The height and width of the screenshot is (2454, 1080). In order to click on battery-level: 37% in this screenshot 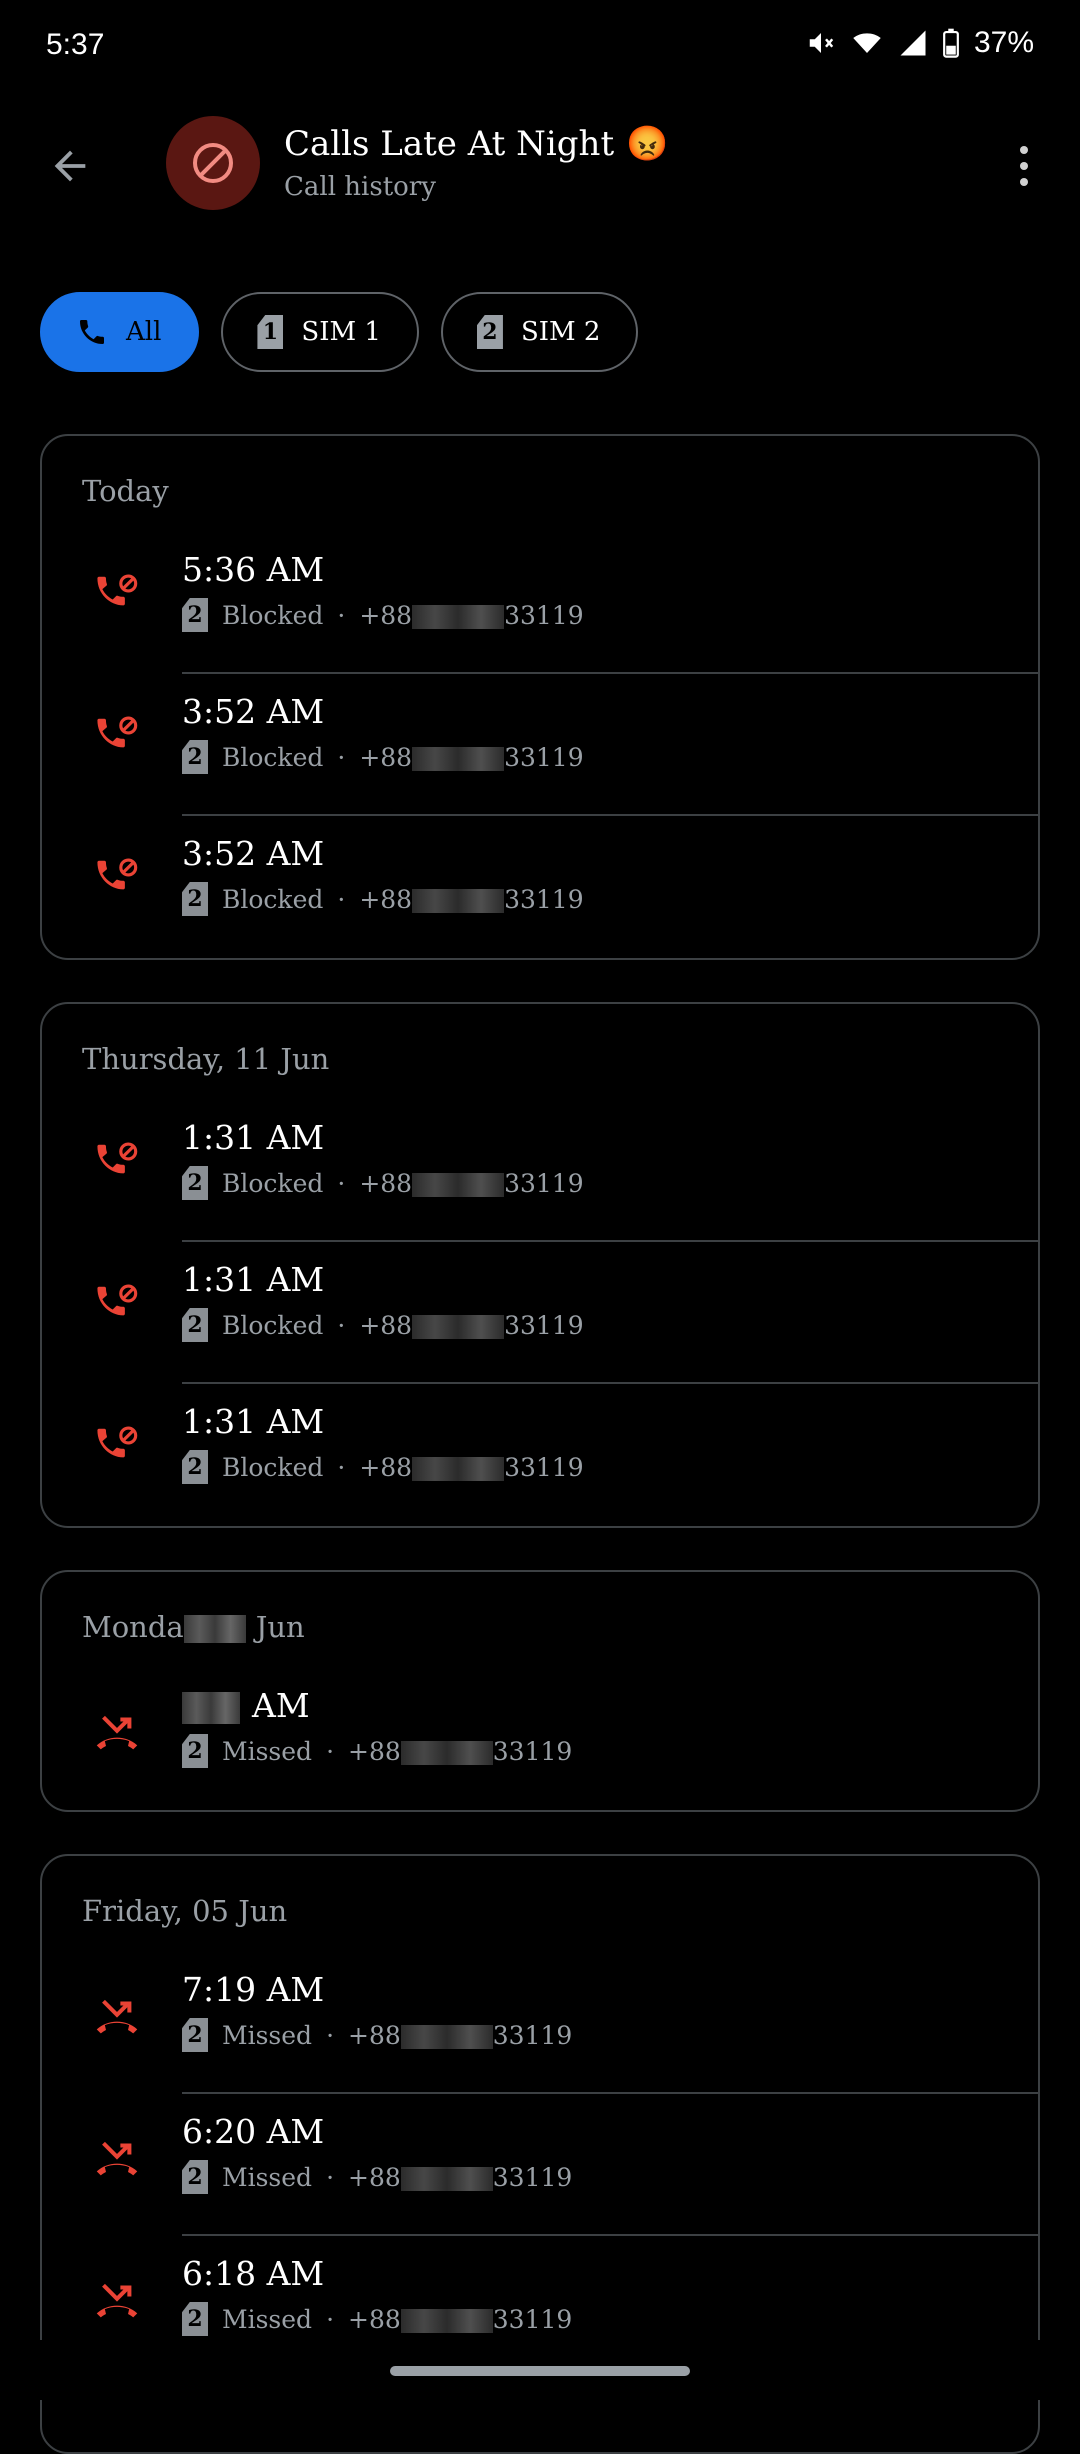, I will do `click(1003, 42)`.